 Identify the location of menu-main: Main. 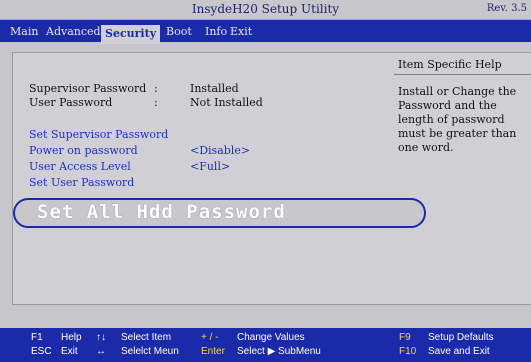
(24, 31).